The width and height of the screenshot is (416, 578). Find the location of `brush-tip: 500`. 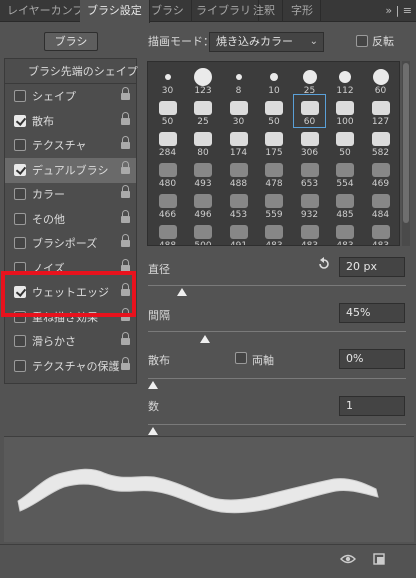

brush-tip: 500 is located at coordinates (203, 232).